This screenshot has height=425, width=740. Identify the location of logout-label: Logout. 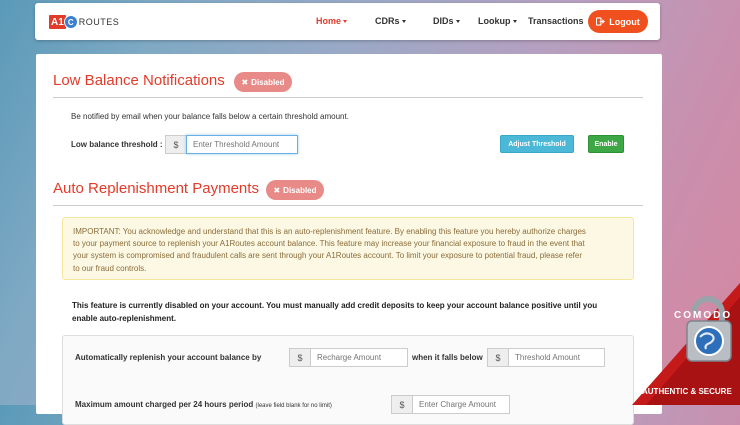
(624, 21).